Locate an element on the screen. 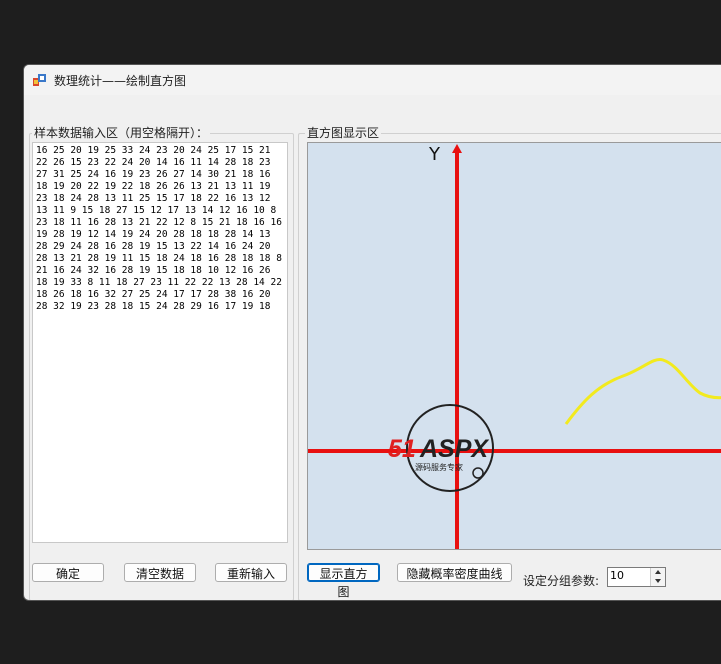 Image resolution: width=721 pixels, height=664 pixels. y-axis-label: Y is located at coordinates (434, 154).